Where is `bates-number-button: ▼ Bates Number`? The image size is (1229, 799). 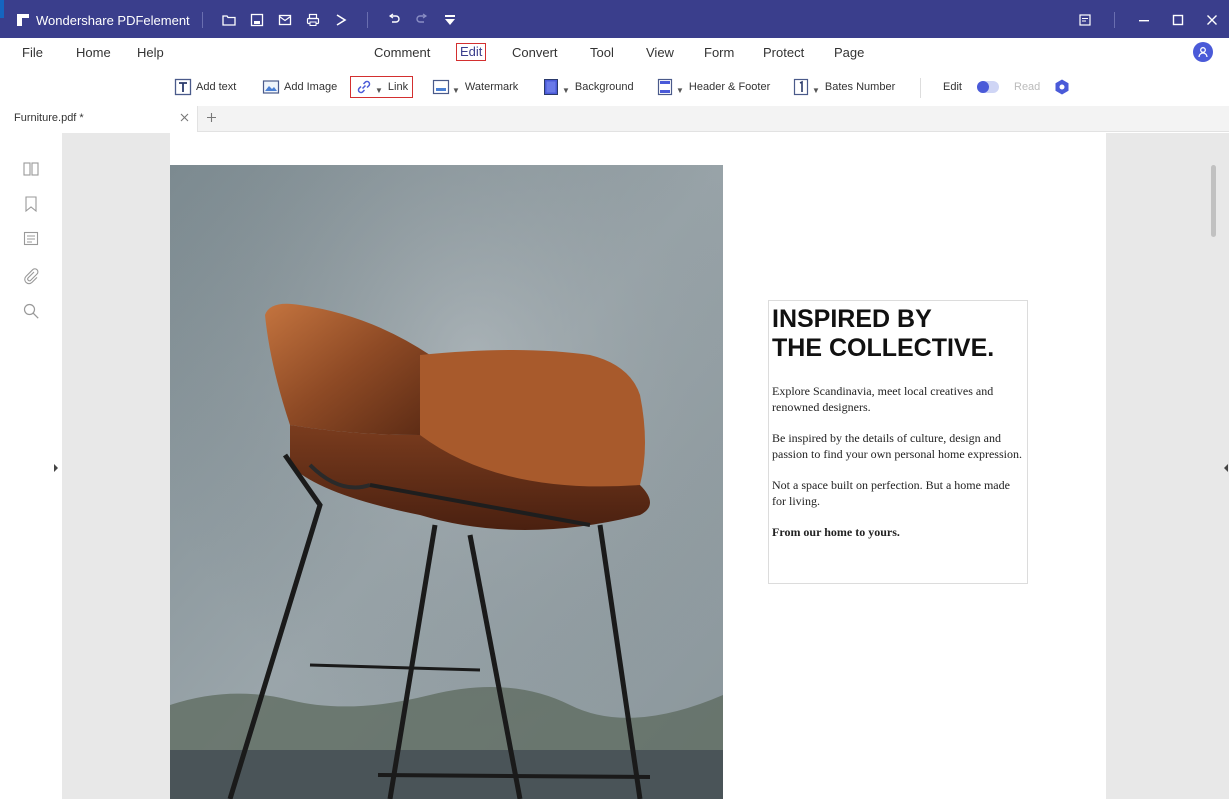 bates-number-button: ▼ Bates Number is located at coordinates (843, 87).